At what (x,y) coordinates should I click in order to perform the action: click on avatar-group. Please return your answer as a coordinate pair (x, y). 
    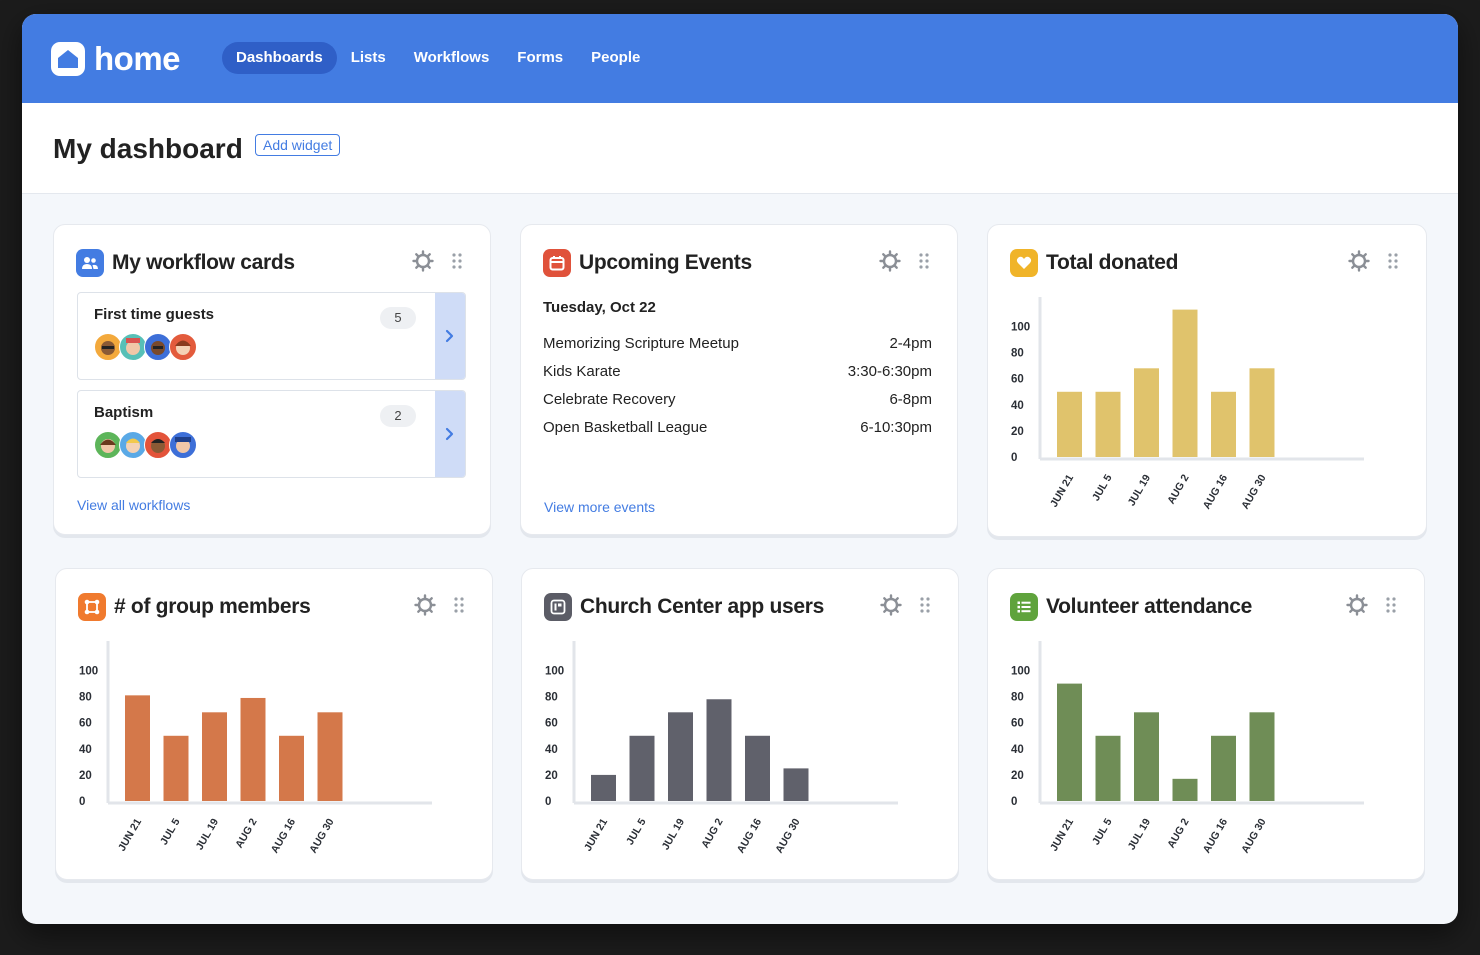
    Looking at the image, I should click on (144, 445).